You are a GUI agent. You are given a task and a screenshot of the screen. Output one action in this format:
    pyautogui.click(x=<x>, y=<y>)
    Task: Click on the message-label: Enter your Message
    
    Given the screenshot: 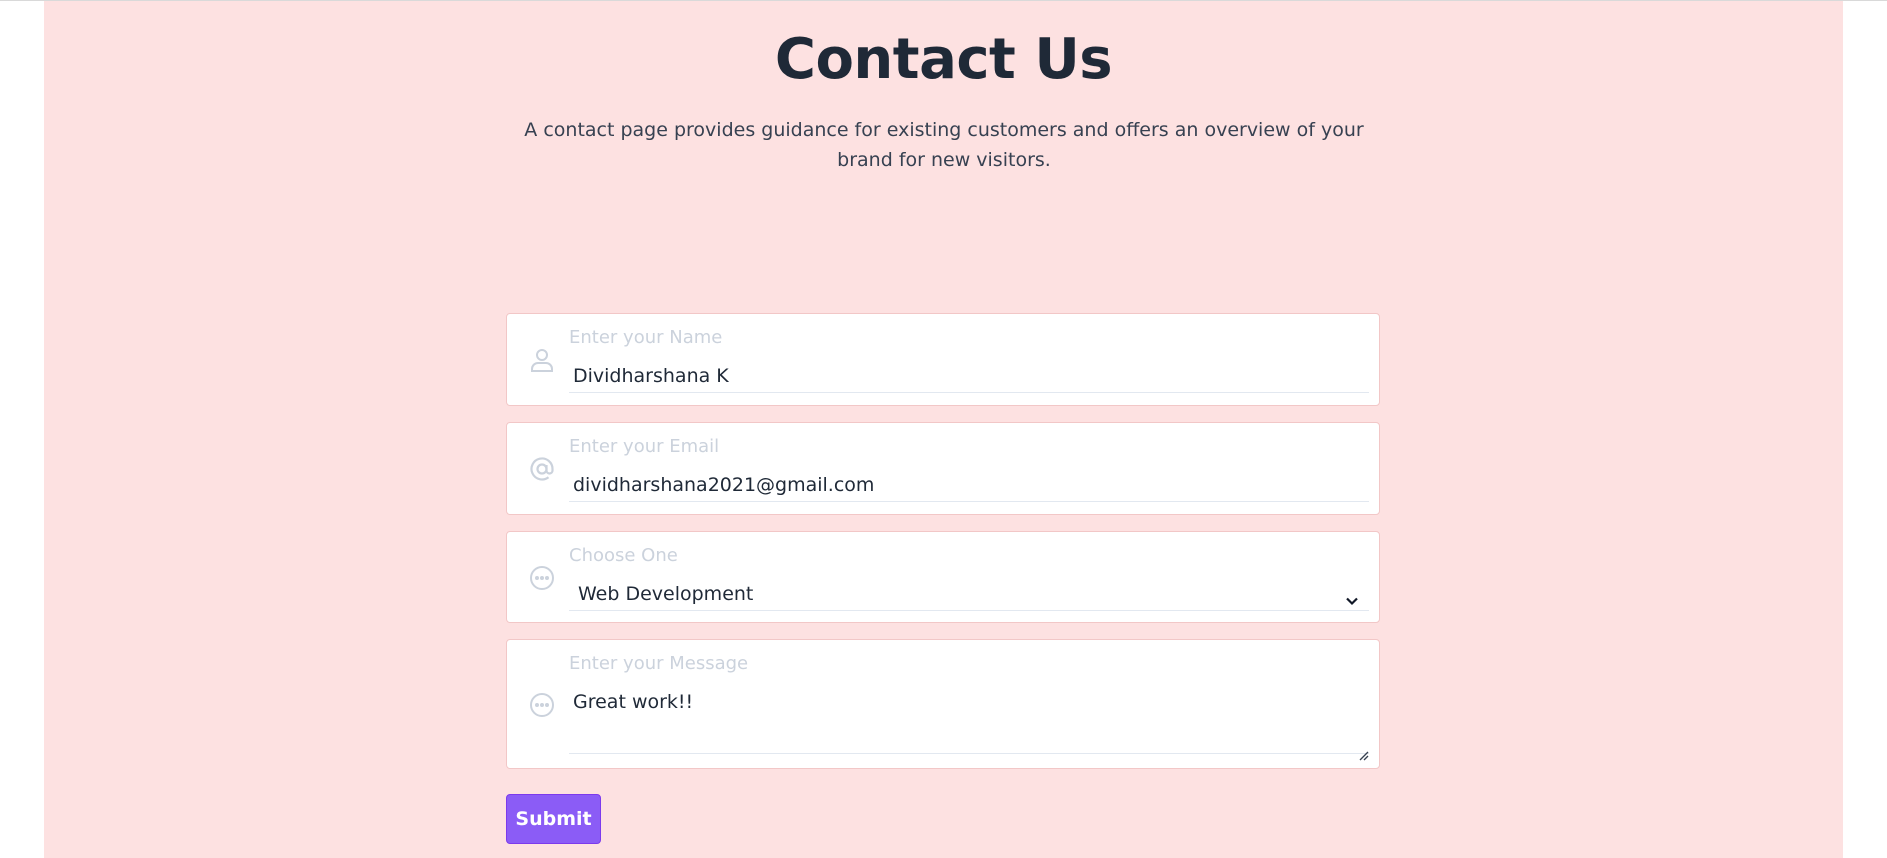 What is the action you would take?
    pyautogui.click(x=659, y=663)
    